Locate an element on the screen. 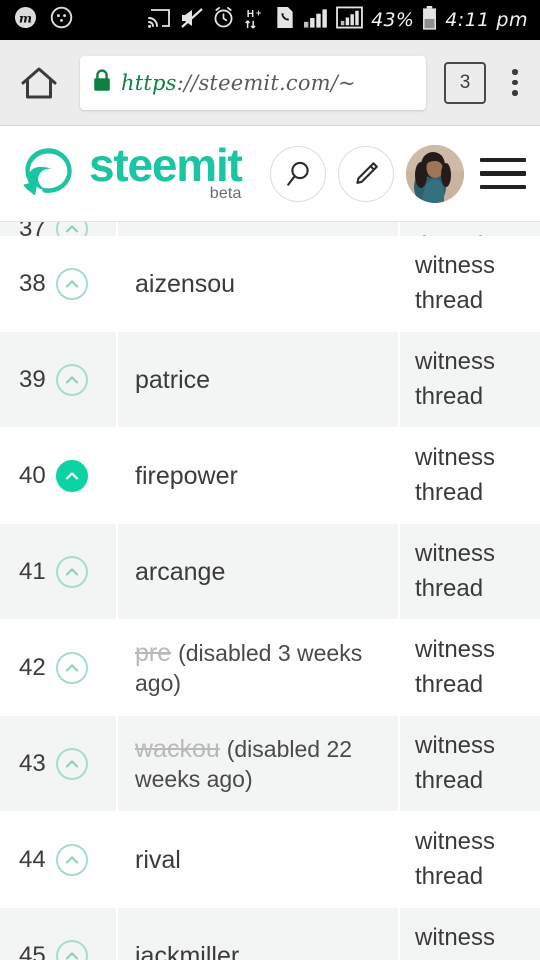  status-bar-system-icons: H + 43% 4:11 pm is located at coordinates (338, 20).